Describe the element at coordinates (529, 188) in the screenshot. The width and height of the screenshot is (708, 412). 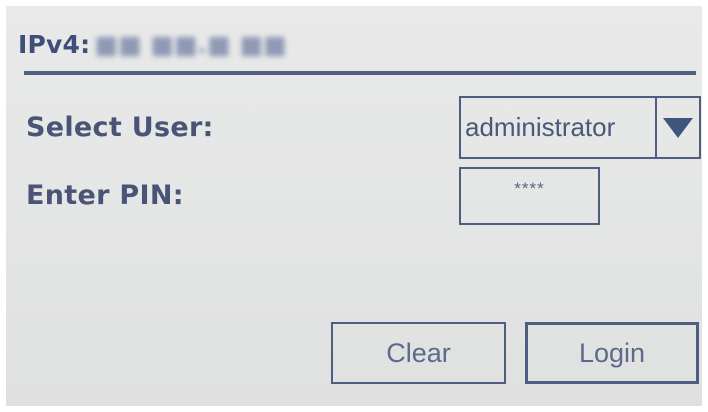
I see `pin-masked-value: ****` at that location.